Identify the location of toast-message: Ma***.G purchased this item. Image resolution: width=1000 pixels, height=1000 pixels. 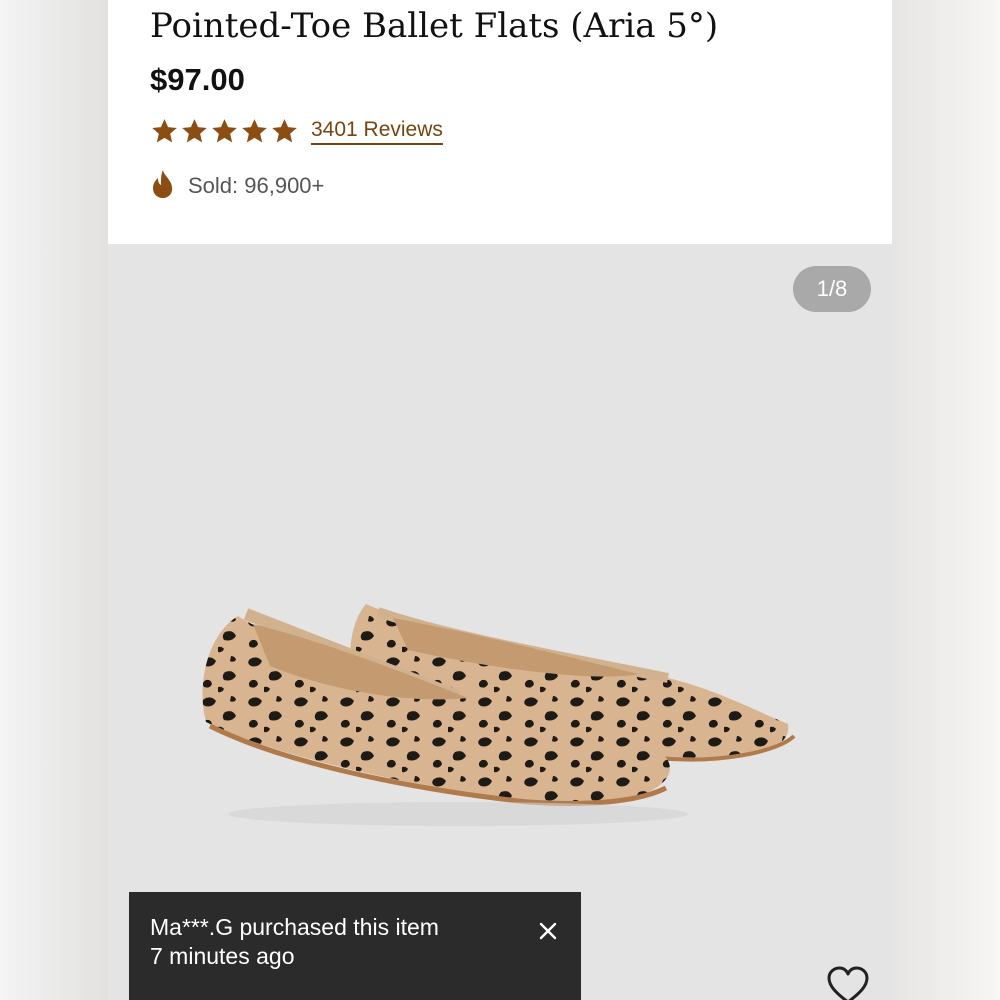
(294, 927).